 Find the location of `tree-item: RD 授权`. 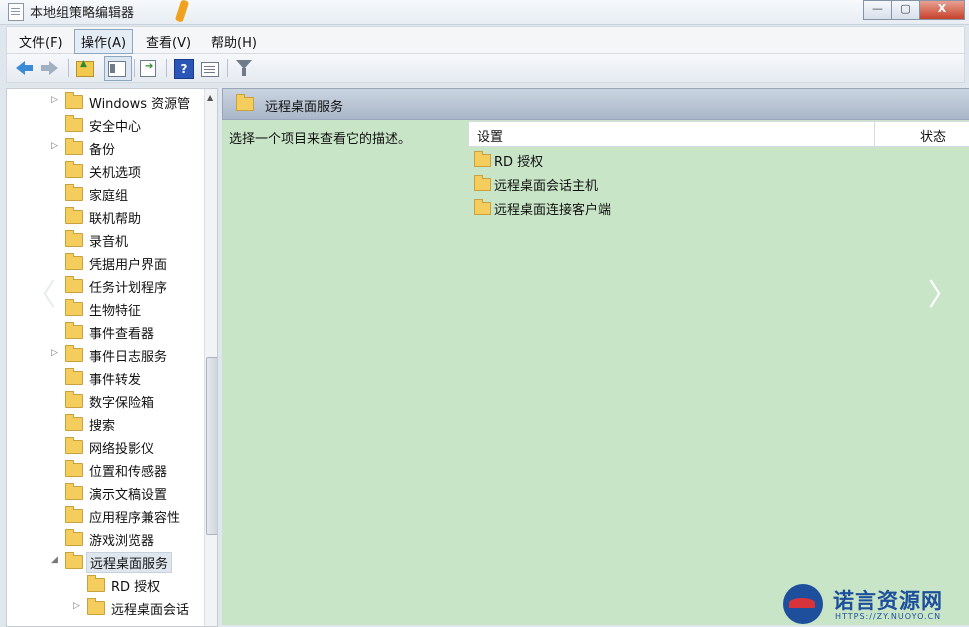

tree-item: RD 授权 is located at coordinates (102, 584).